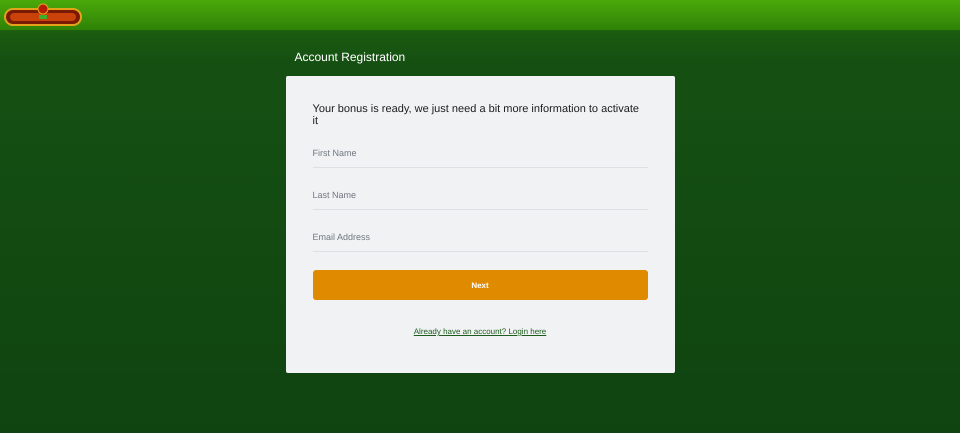 The height and width of the screenshot is (433, 960). I want to click on input-field: First Name, so click(480, 157).